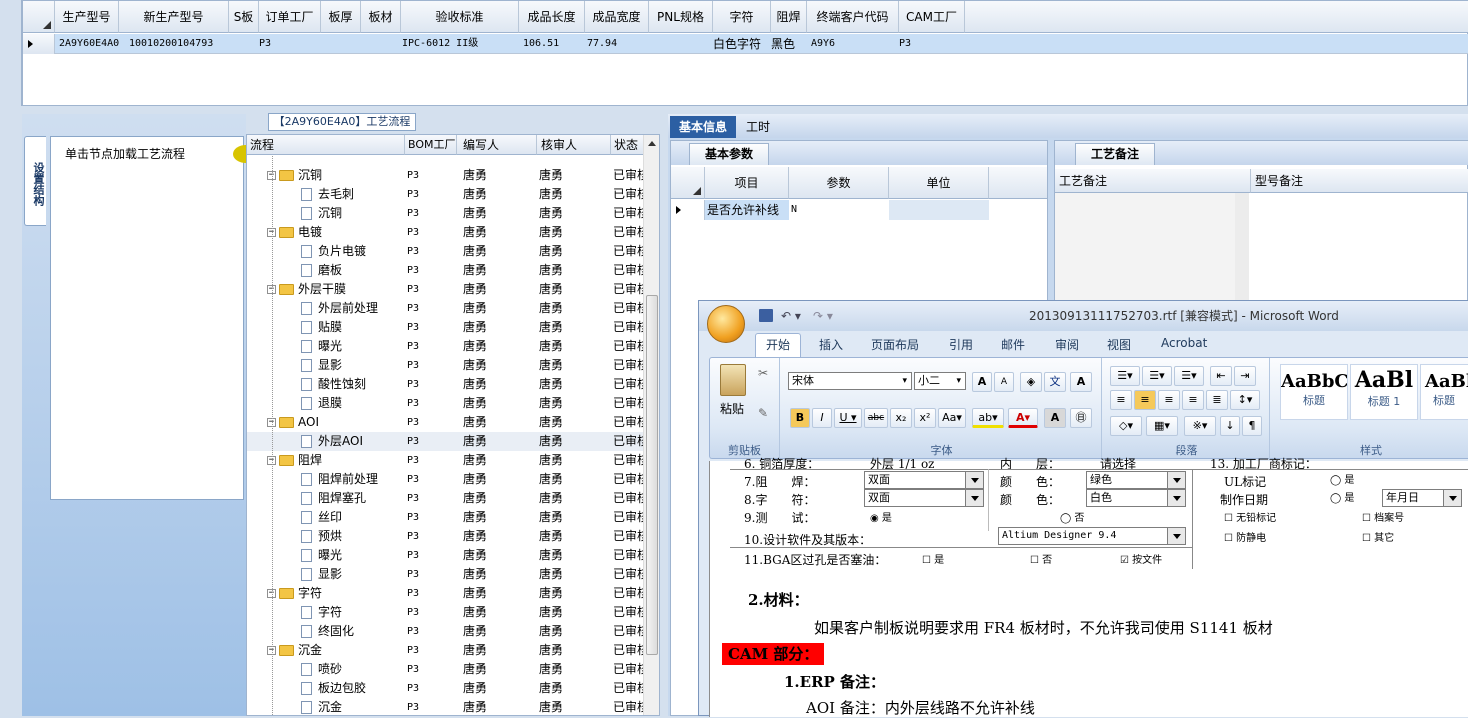 This screenshot has width=1468, height=718. I want to click on tree-row: 沉金 P3 唐勇 唐勇 已审核, so click(446, 706).